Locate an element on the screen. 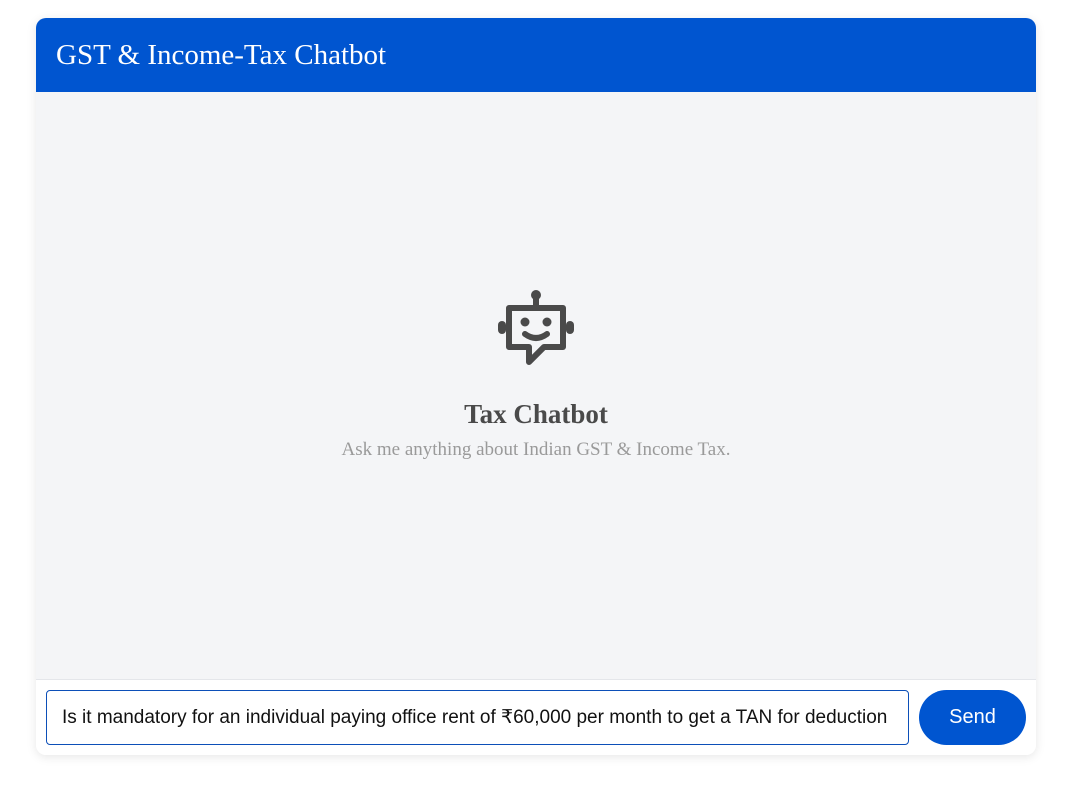 The height and width of the screenshot is (800, 1067). message-input is located at coordinates (477, 717).